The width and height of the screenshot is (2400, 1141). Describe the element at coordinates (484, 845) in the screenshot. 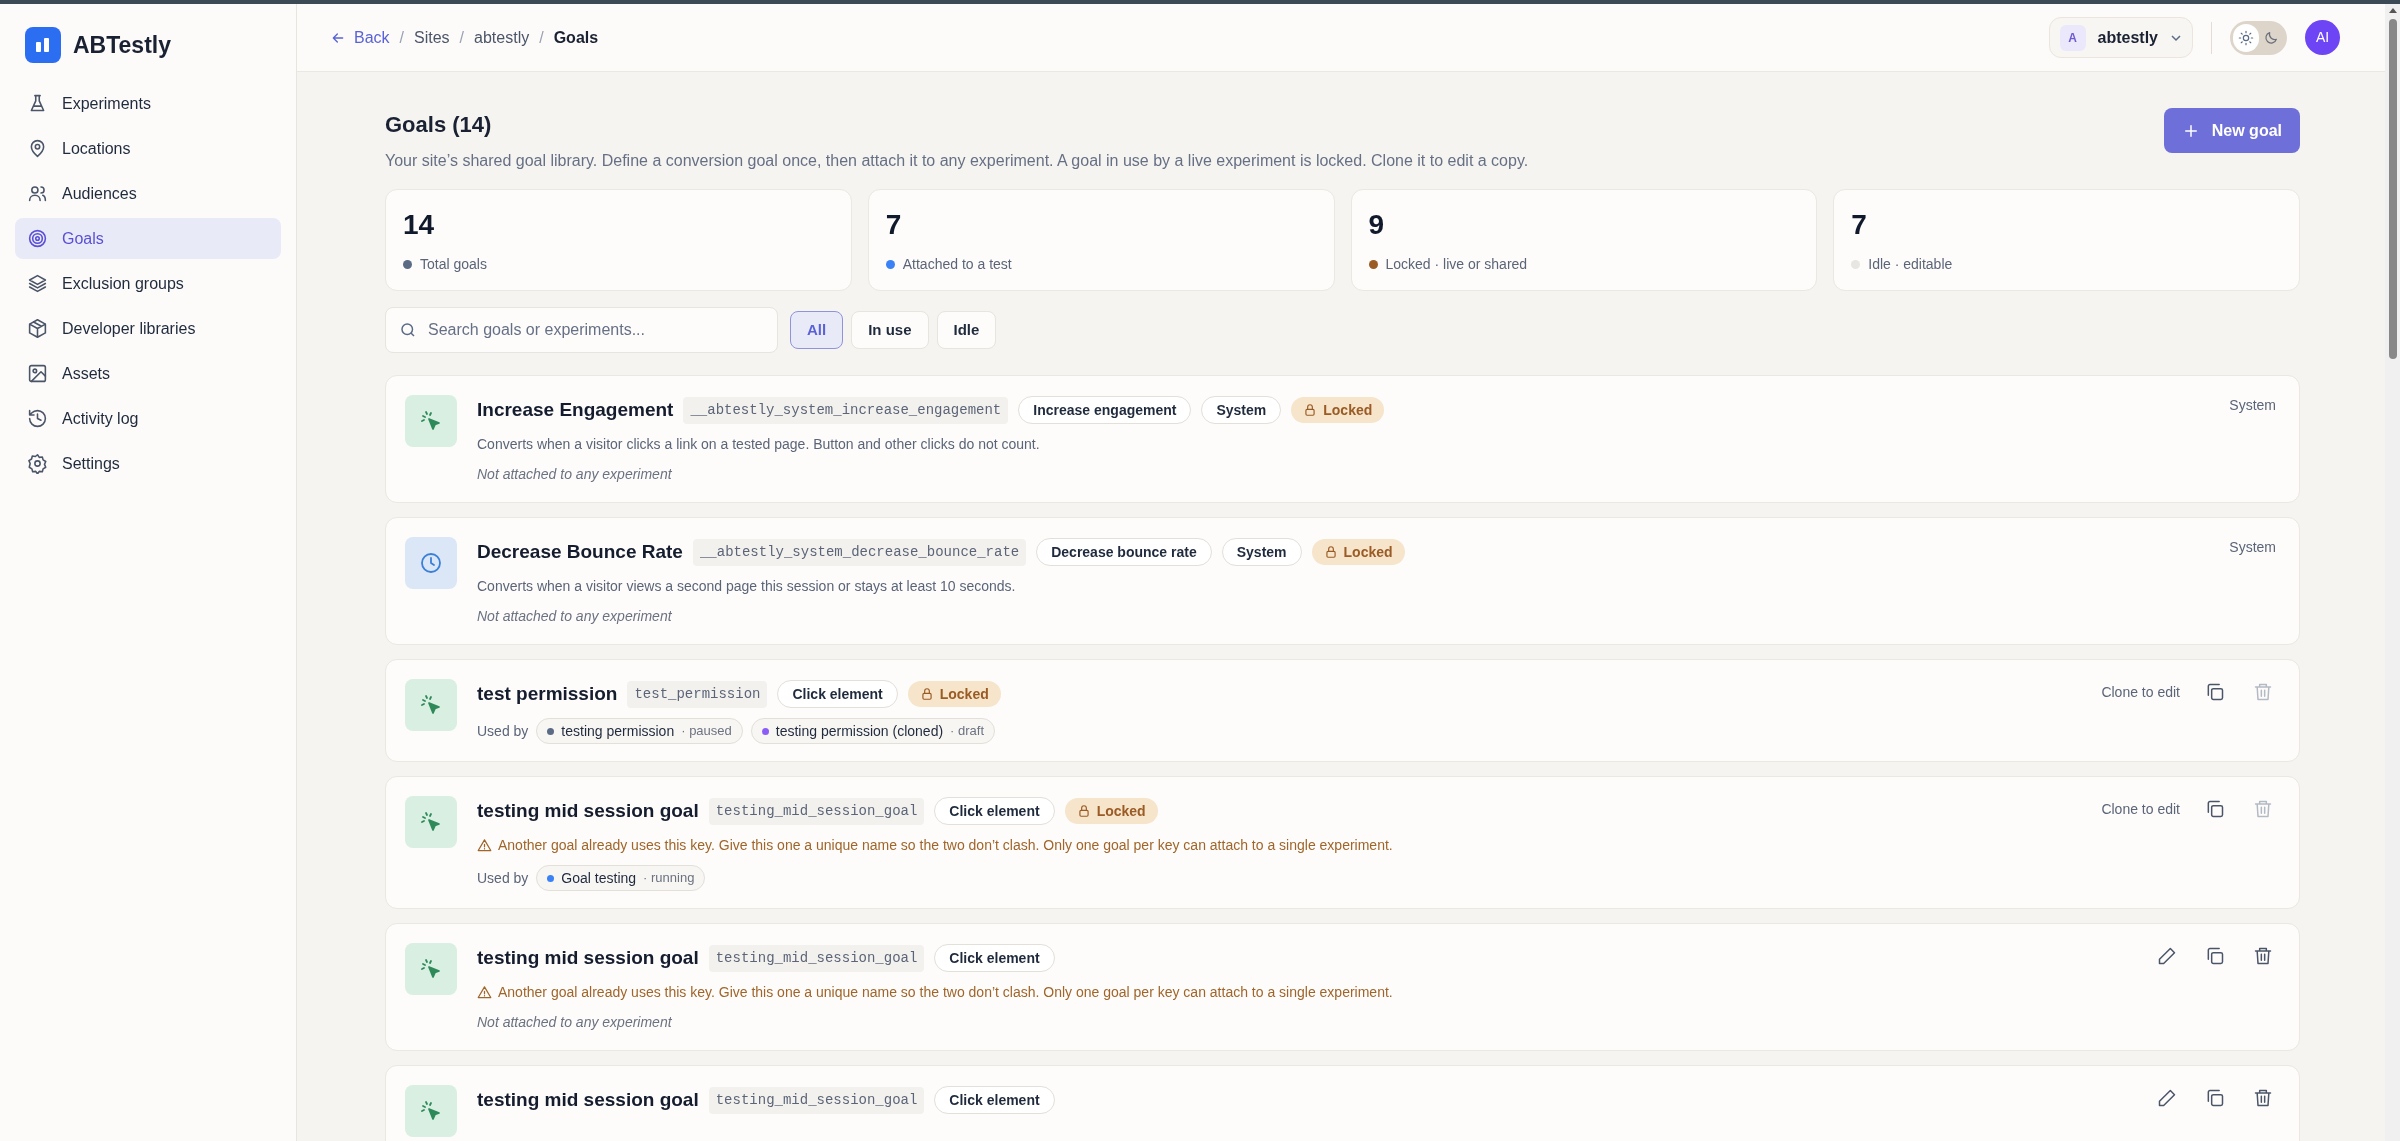

I see `warning-icon` at that location.